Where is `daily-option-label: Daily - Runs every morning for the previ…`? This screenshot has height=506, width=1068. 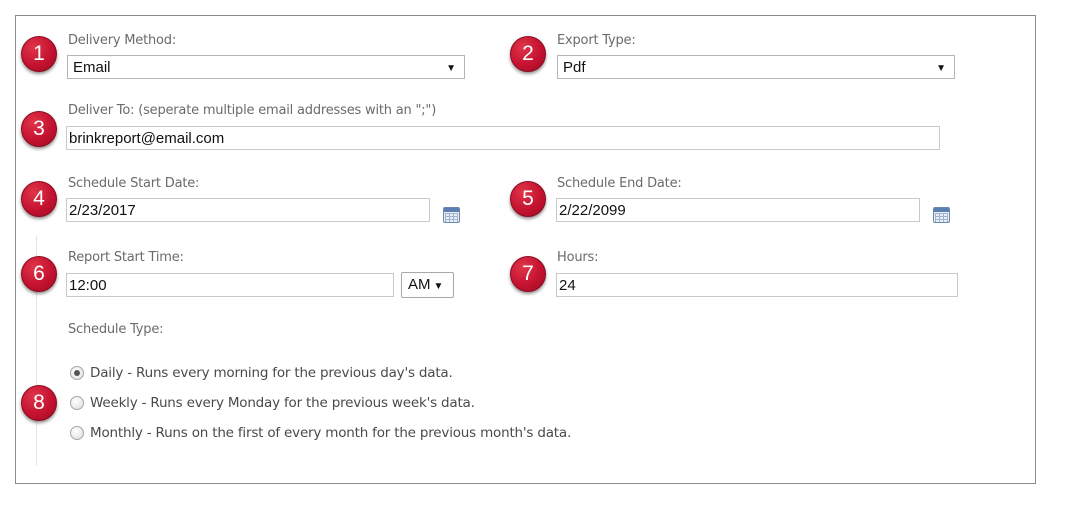
daily-option-label: Daily - Runs every morning for the previ… is located at coordinates (271, 373).